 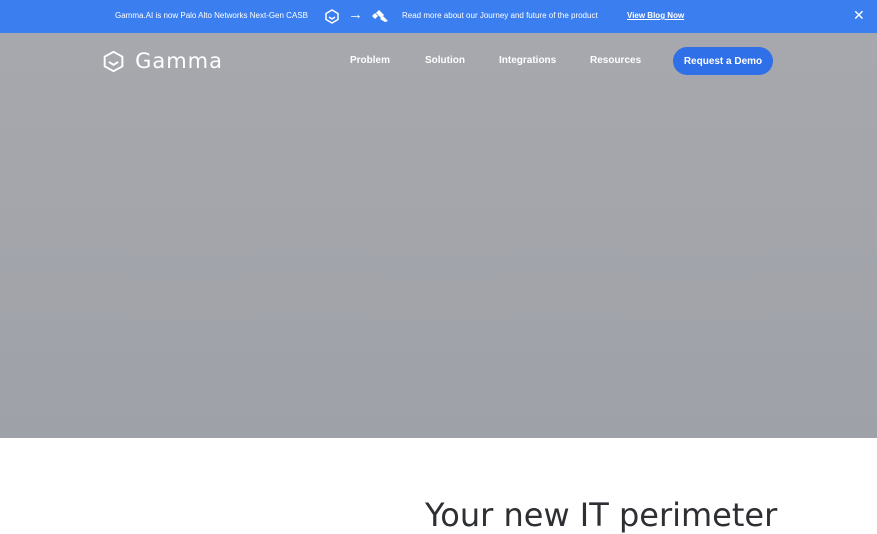 What do you see at coordinates (370, 60) in the screenshot?
I see `nav-problem: Problem` at bounding box center [370, 60].